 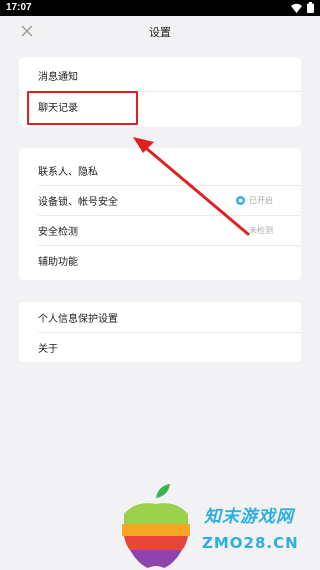 I want to click on check-circle-icon, so click(x=240, y=200).